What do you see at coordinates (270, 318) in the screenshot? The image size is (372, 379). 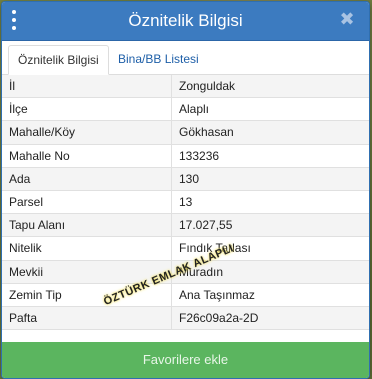 I see `attribute-value: F26c09a2a-2D` at bounding box center [270, 318].